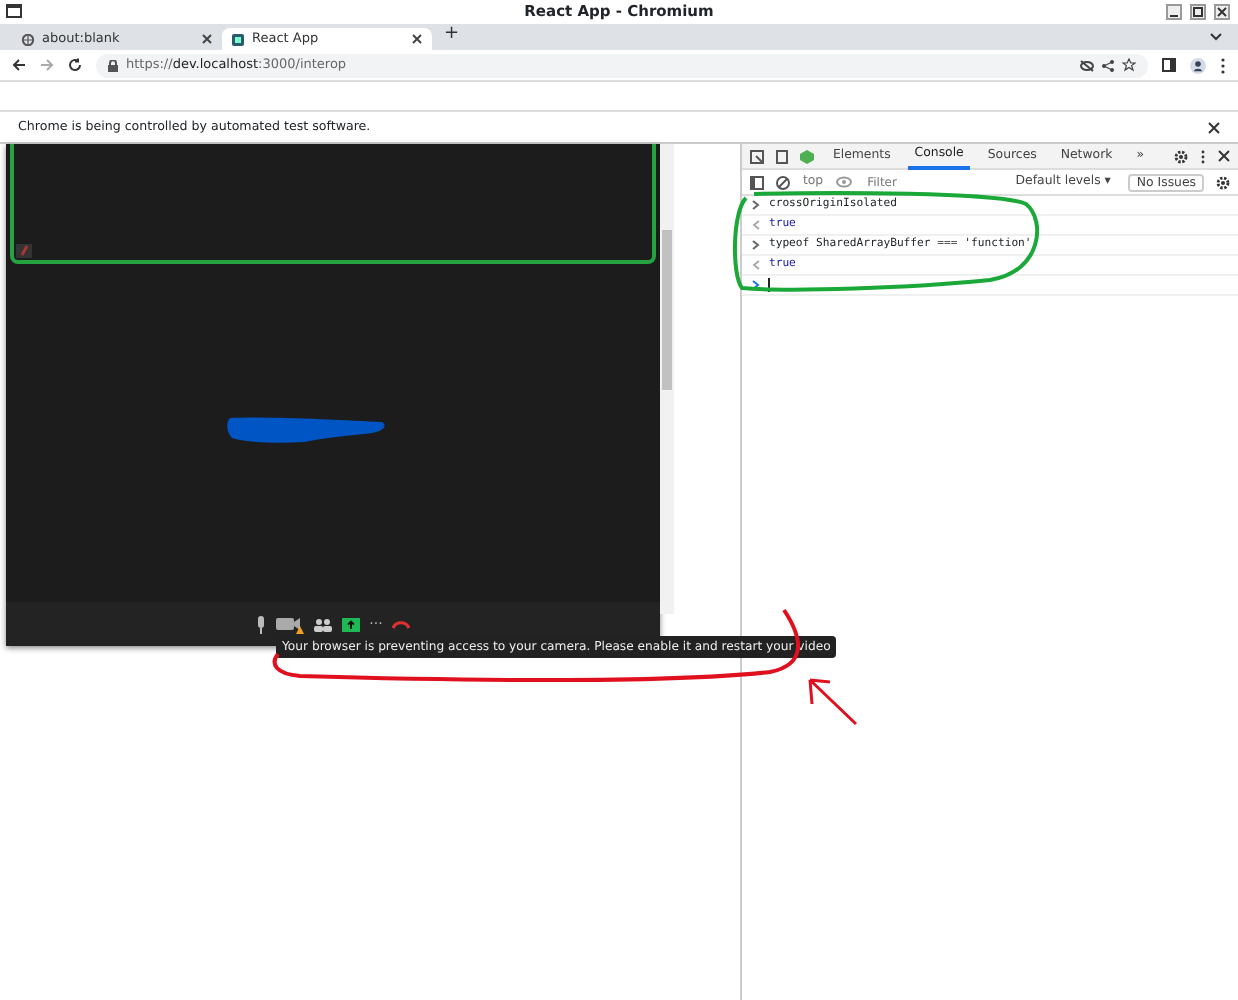  I want to click on participants-icon, so click(322, 624).